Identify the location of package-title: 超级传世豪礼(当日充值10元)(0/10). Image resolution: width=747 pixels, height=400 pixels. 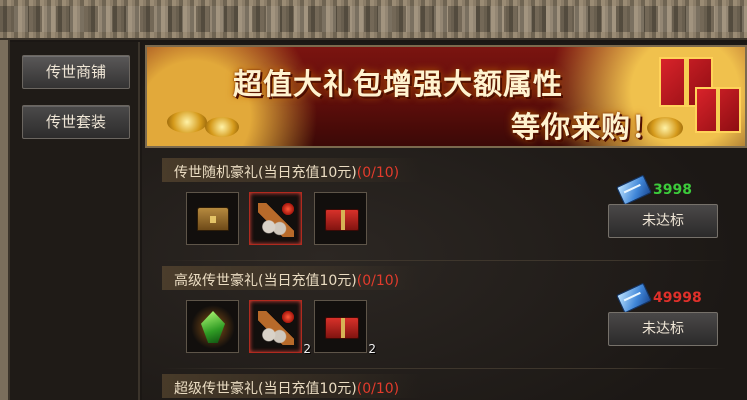
(287, 389).